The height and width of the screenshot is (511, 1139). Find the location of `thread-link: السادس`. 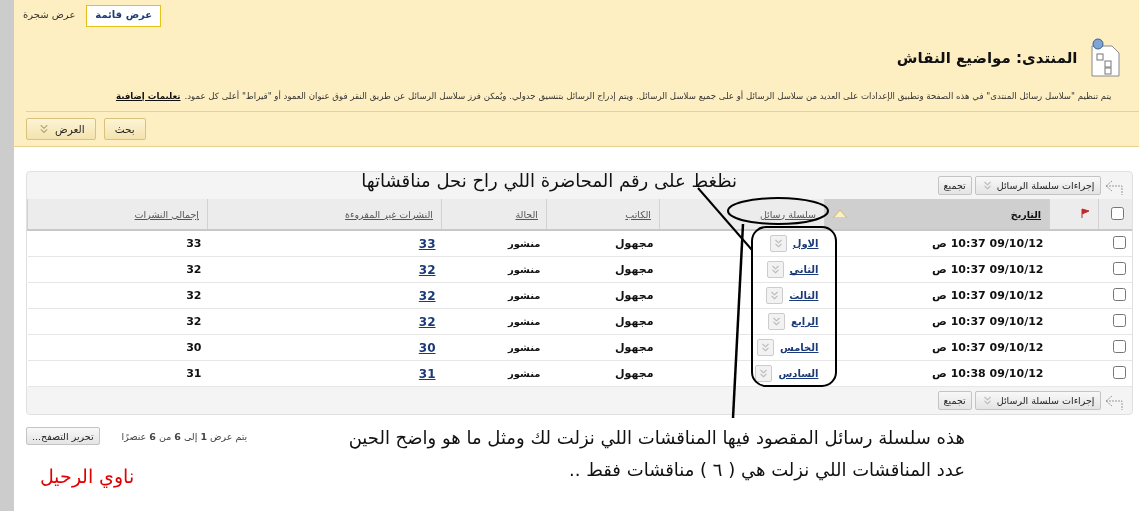

thread-link: السادس is located at coordinates (798, 373).